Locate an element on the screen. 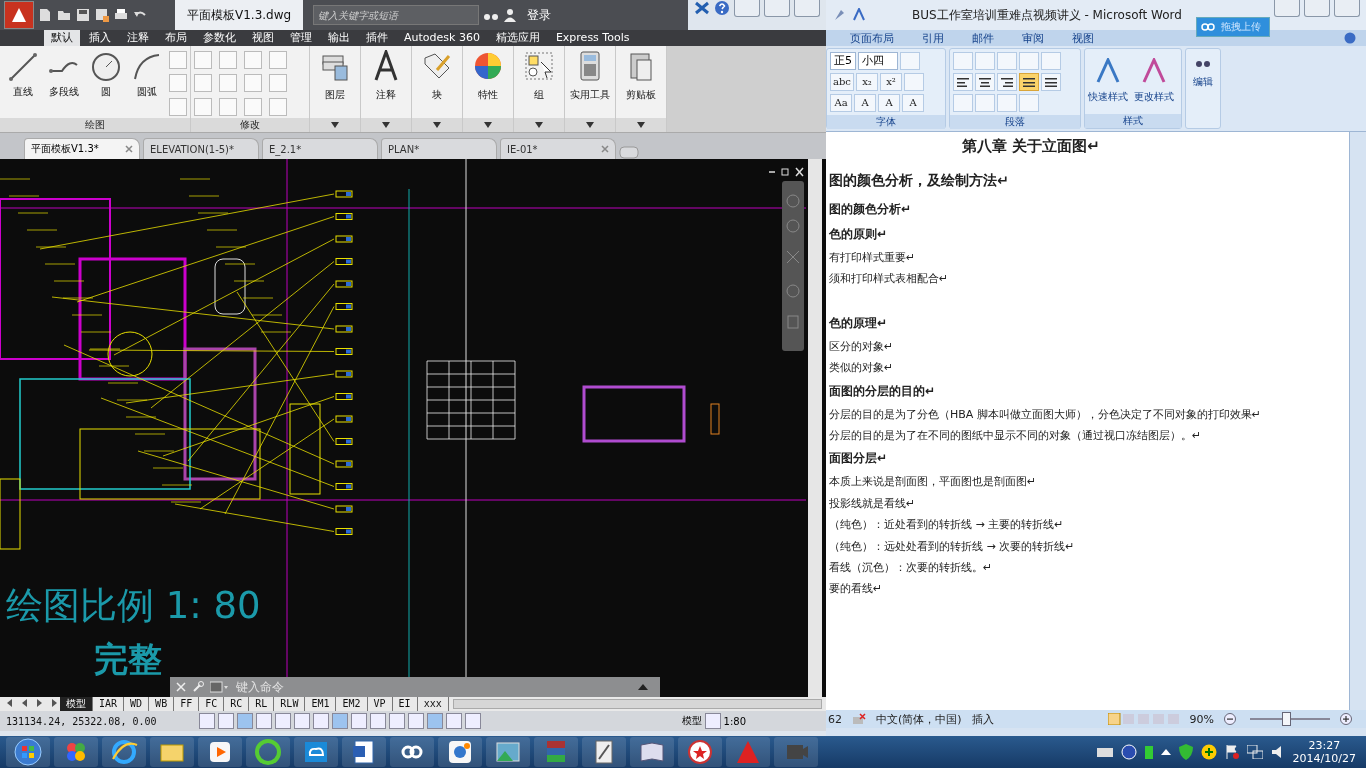 The height and width of the screenshot is (768, 1366). star-clock-icon is located at coordinates (700, 752).